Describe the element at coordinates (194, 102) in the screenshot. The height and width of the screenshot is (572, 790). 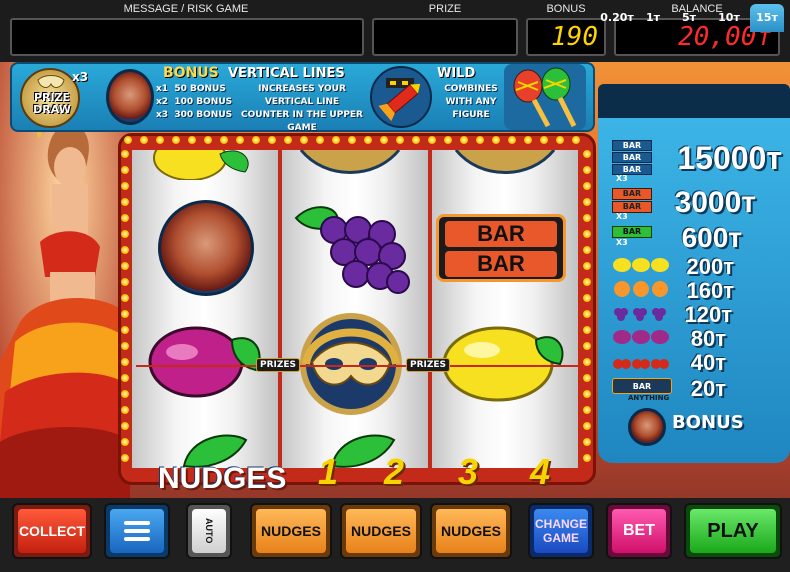
I see `bonus-rows: x1 50 BONUS x2 100 BONUS x3 300 BONUS` at that location.